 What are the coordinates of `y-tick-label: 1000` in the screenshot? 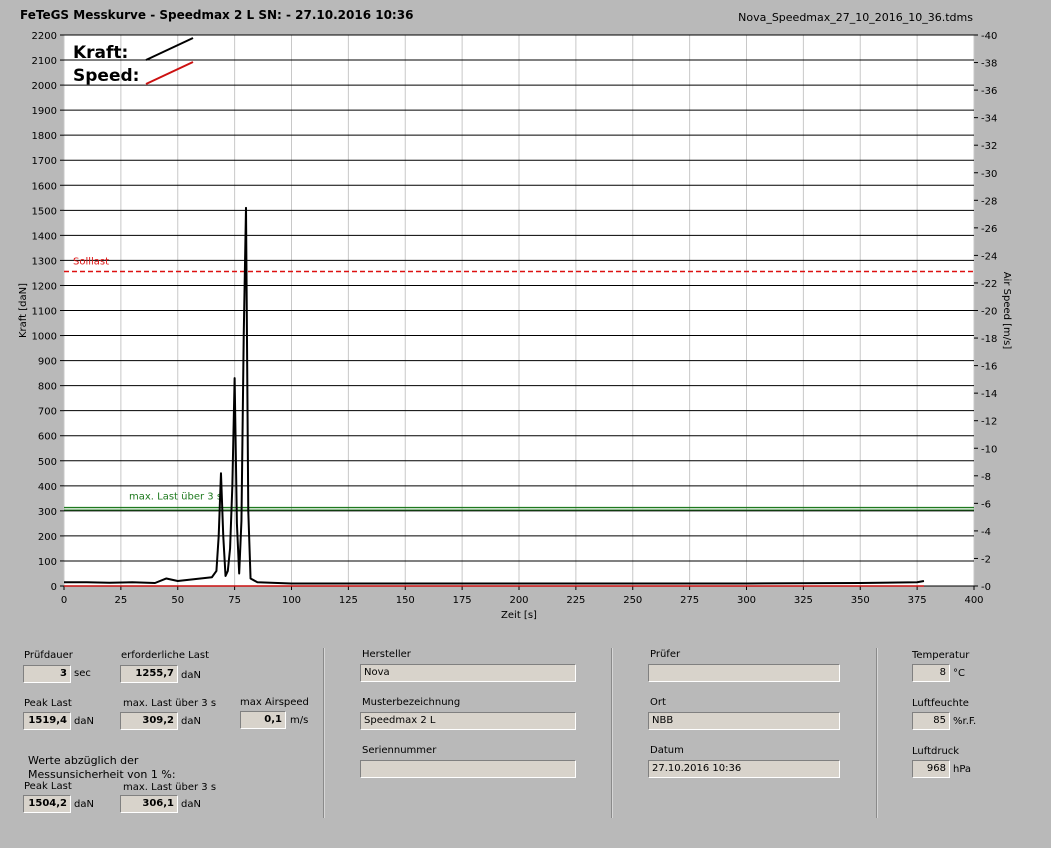 It's located at (44, 337).